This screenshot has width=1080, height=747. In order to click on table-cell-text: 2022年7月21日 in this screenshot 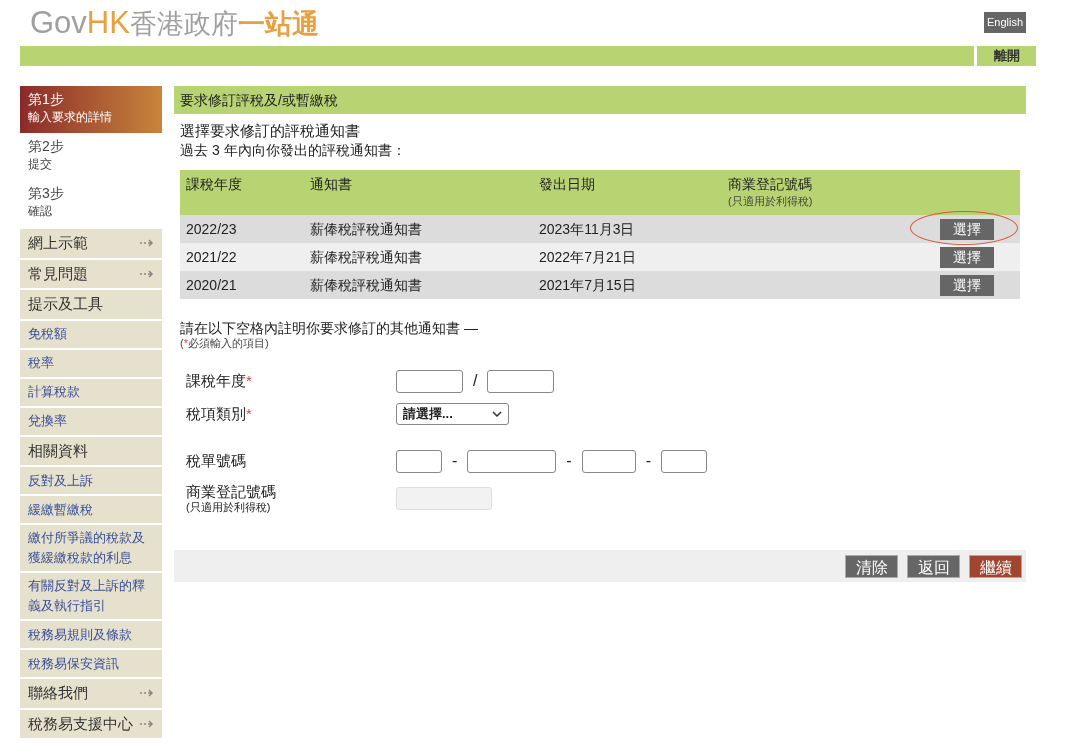, I will do `click(588, 257)`.